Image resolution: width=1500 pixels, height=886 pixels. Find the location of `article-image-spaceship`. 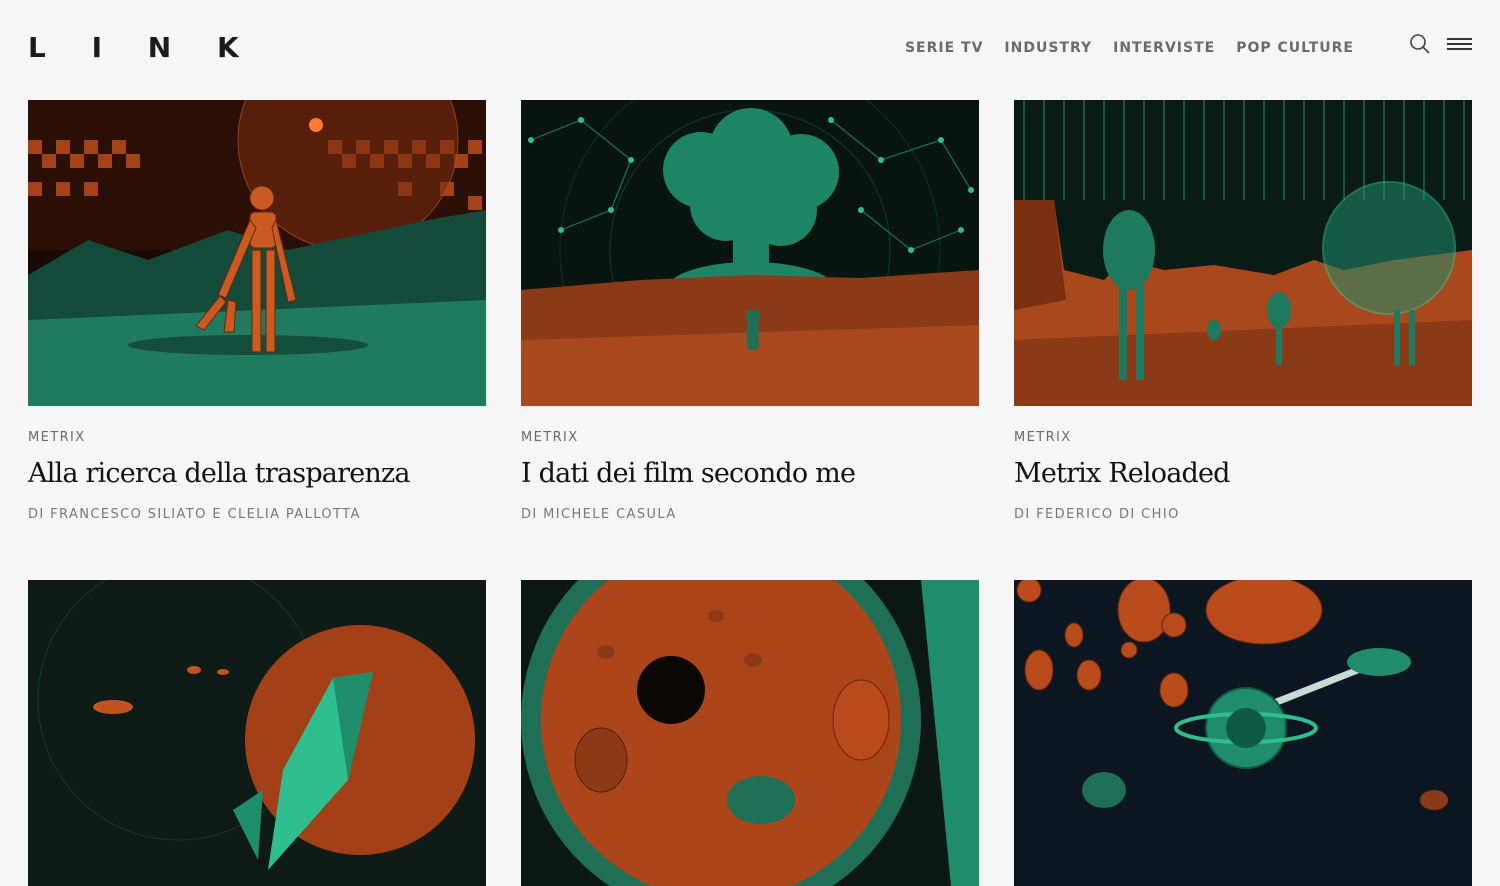

article-image-spaceship is located at coordinates (1243, 733).